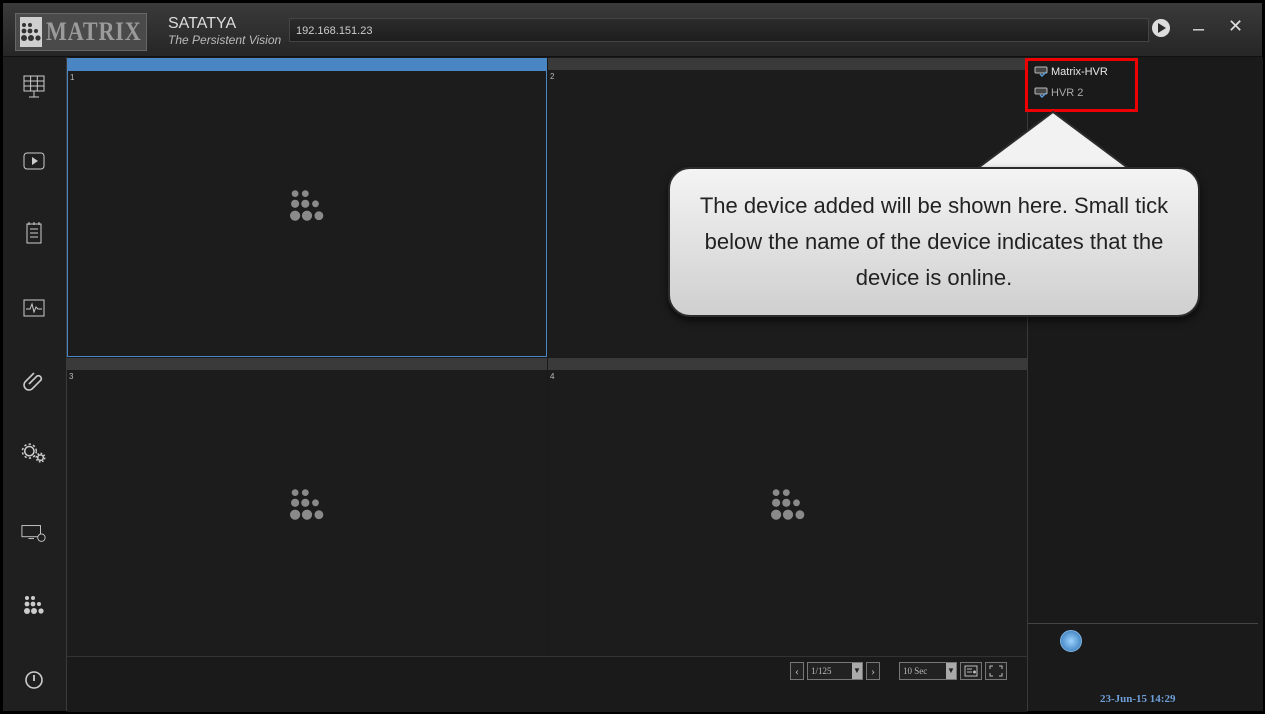 This screenshot has width=1265, height=714. Describe the element at coordinates (1198, 29) in the screenshot. I see `minimize-button: –` at that location.